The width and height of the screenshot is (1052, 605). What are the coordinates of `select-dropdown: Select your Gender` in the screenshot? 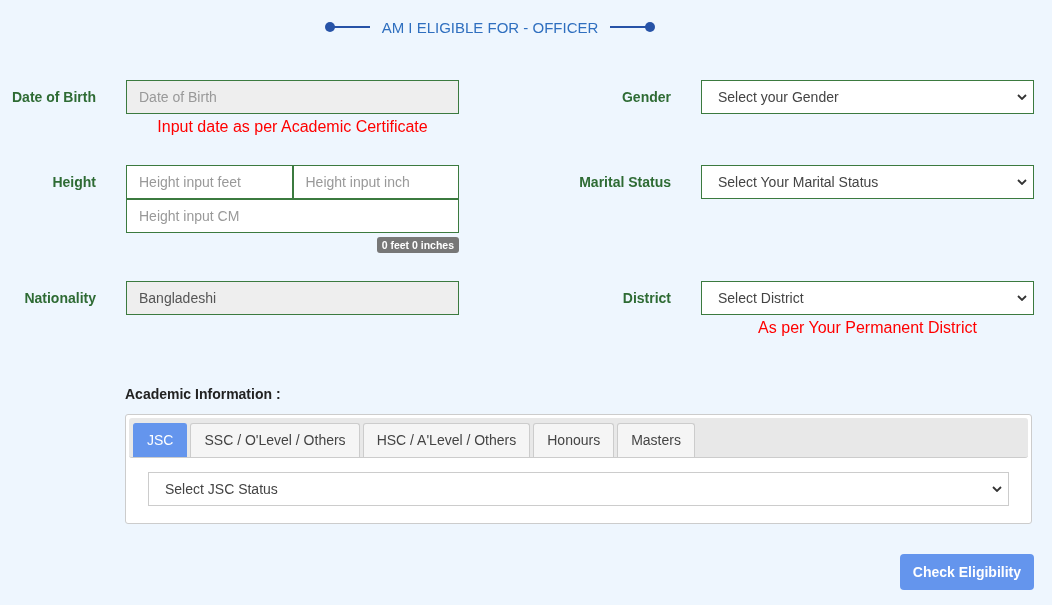 It's located at (867, 97).